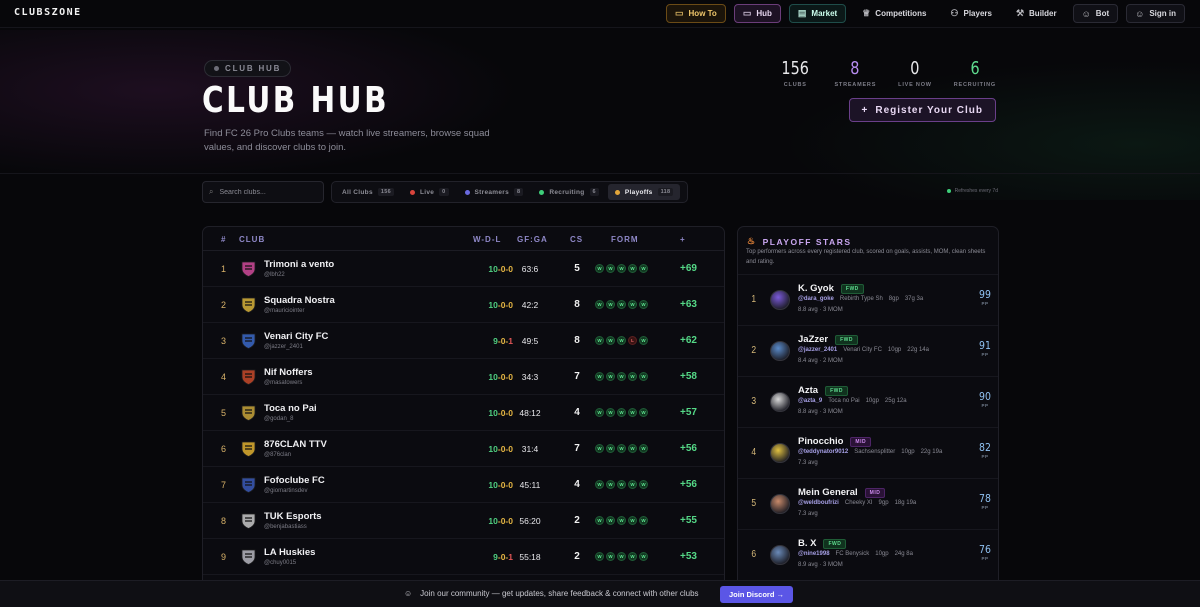  What do you see at coordinates (1155, 13) in the screenshot?
I see `nav-signin-button: ☺ Sign in` at bounding box center [1155, 13].